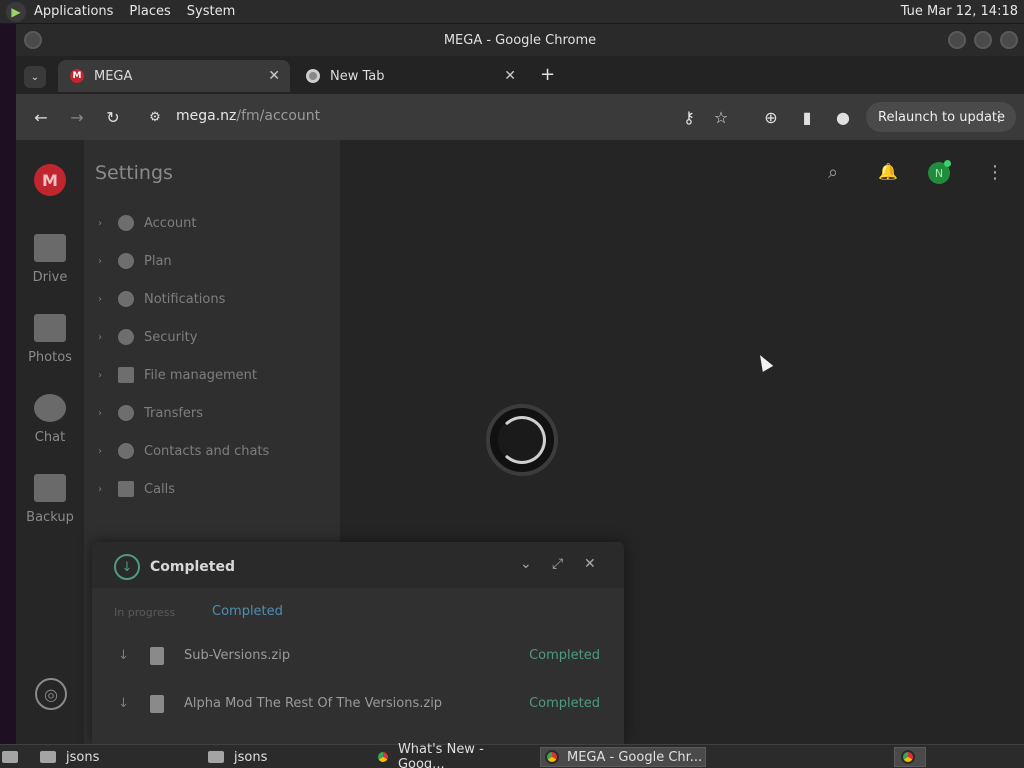 This screenshot has width=1024, height=768. What do you see at coordinates (689, 117) in the screenshot?
I see `password-key-icon: ⚷` at bounding box center [689, 117].